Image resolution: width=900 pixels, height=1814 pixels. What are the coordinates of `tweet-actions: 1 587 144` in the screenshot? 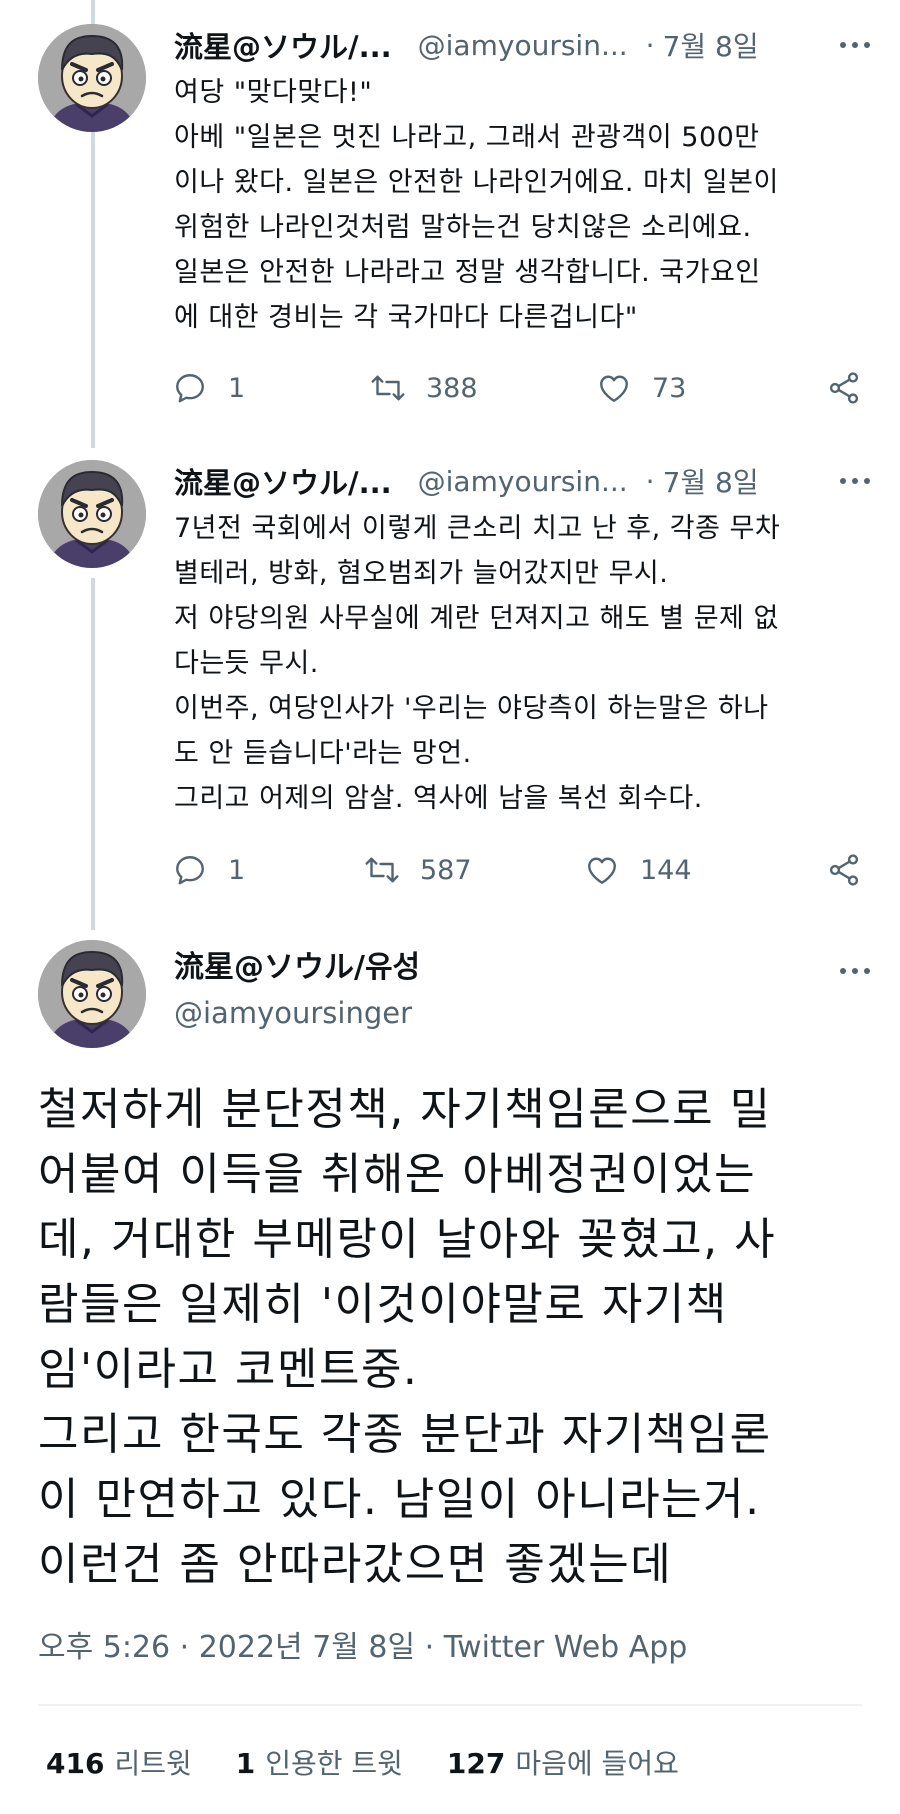 It's located at (522, 870).